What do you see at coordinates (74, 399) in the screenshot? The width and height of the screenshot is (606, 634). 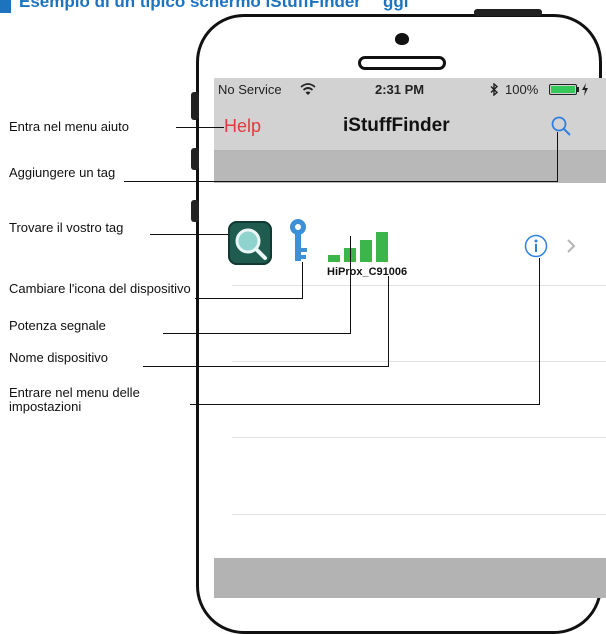 I see `callout-settings: Entrare nel menu delle impostazioni` at bounding box center [74, 399].